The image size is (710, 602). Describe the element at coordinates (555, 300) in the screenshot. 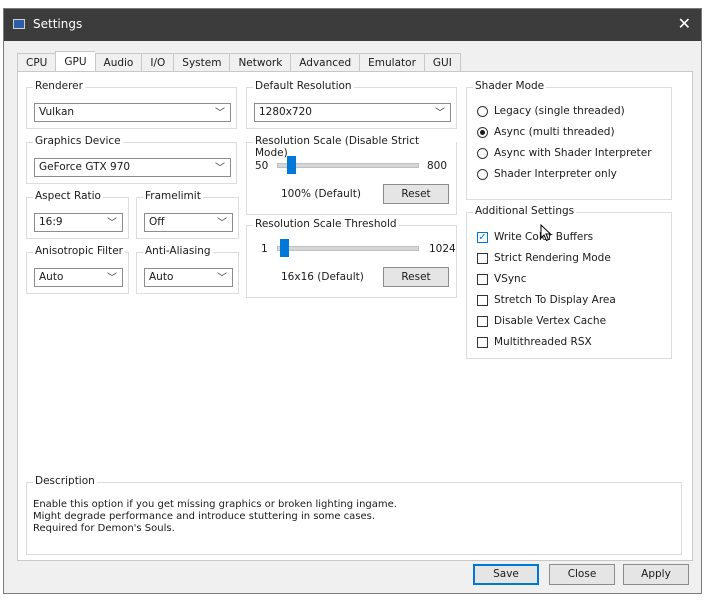

I see `checkbox-label: Stretch To Display Area` at that location.